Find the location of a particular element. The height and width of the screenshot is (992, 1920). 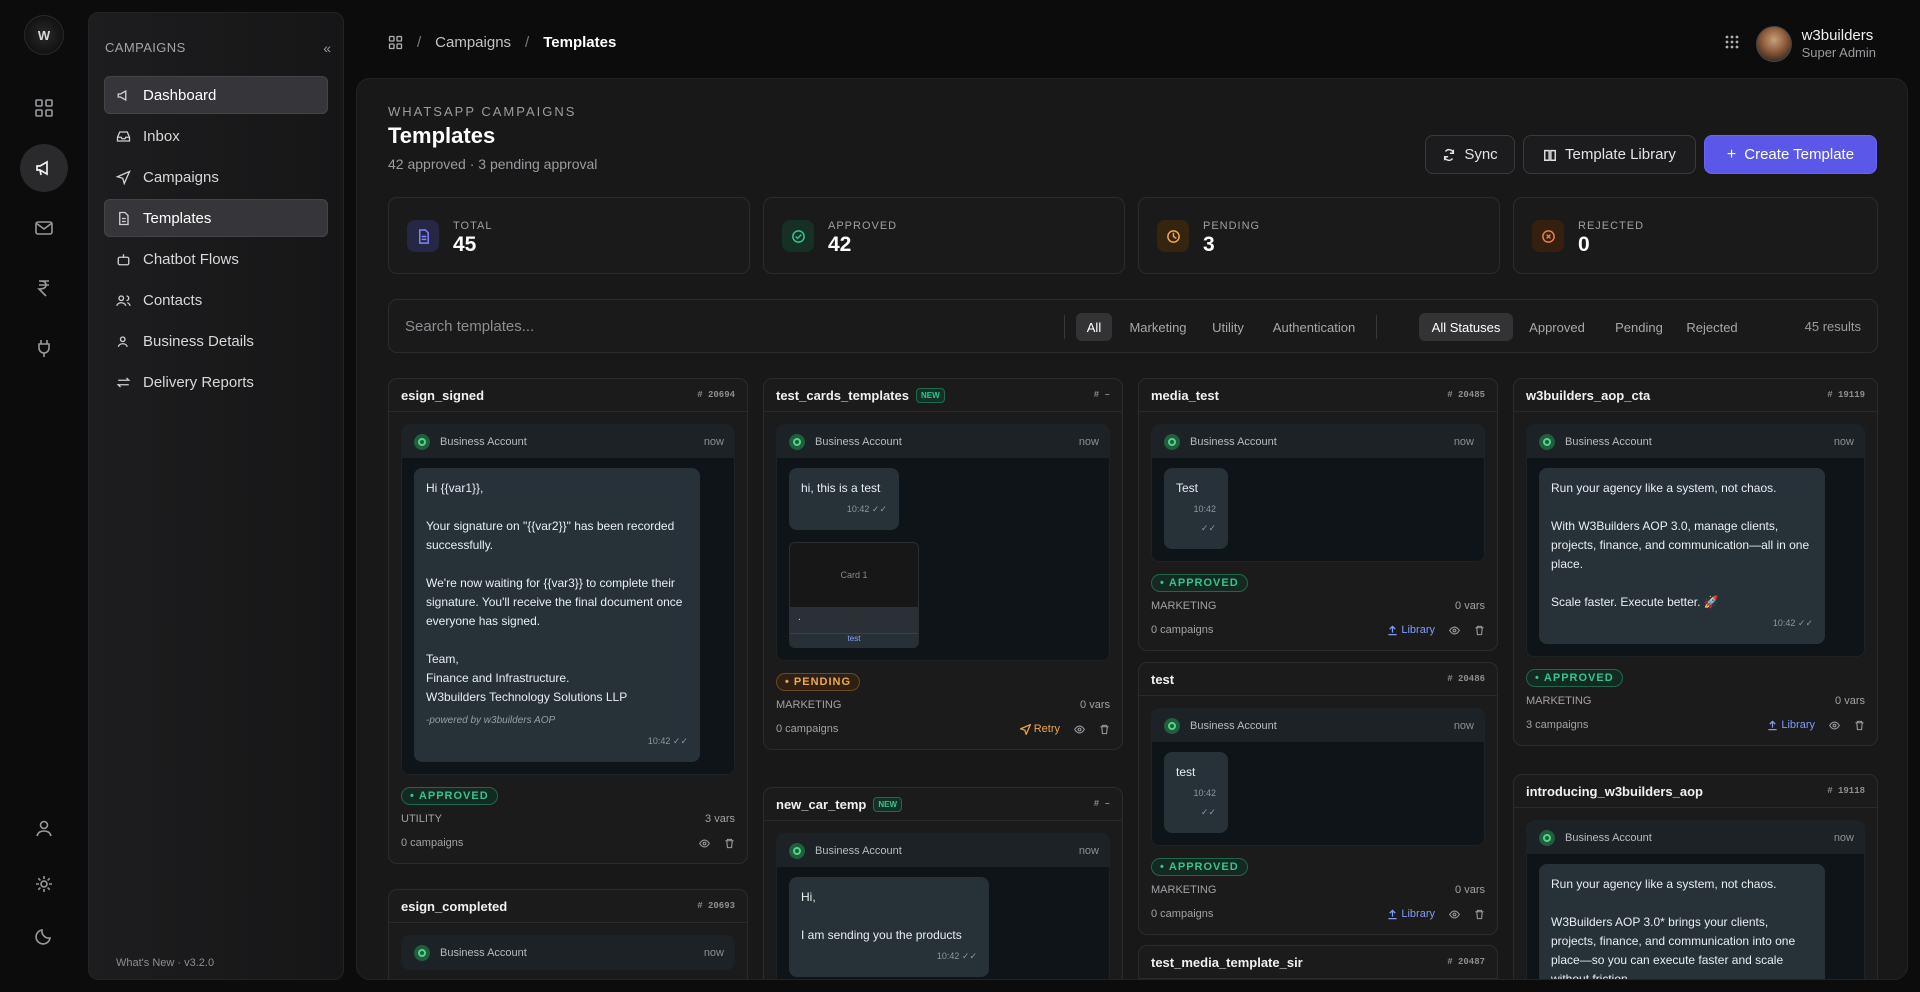

whatsapp-preview: Business Account now test 10:42 ✓✓ is located at coordinates (1318, 777).